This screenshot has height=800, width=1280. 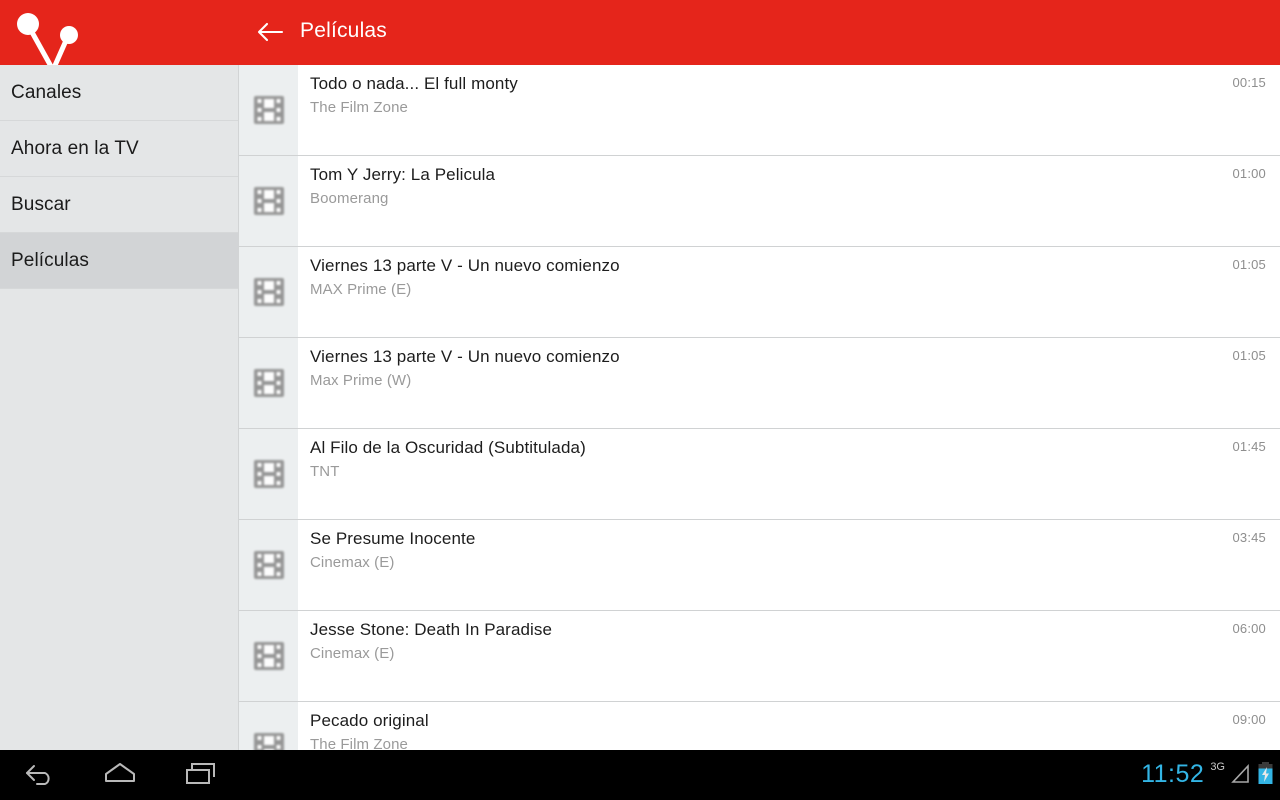 What do you see at coordinates (325, 471) in the screenshot?
I see `movie-channel: TNT` at bounding box center [325, 471].